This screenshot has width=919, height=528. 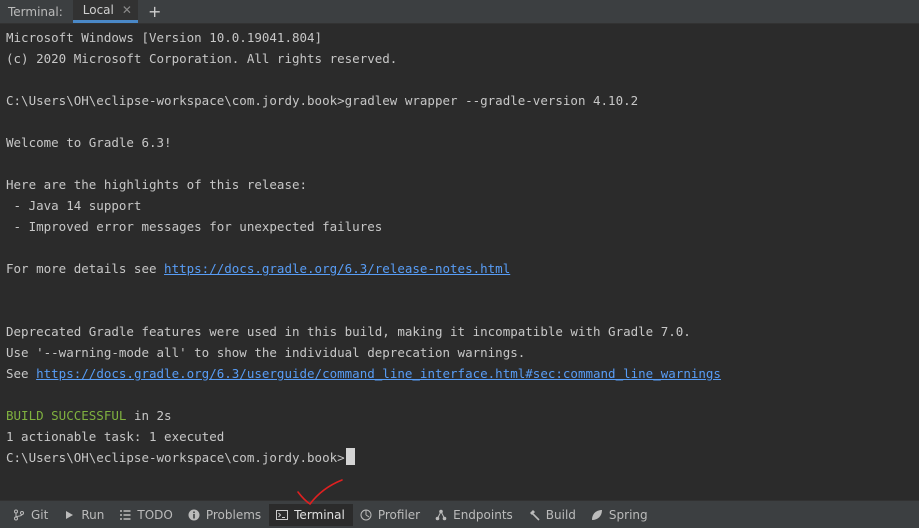 What do you see at coordinates (115, 436) in the screenshot?
I see `console-line: 1 actionable task: 1 executed` at bounding box center [115, 436].